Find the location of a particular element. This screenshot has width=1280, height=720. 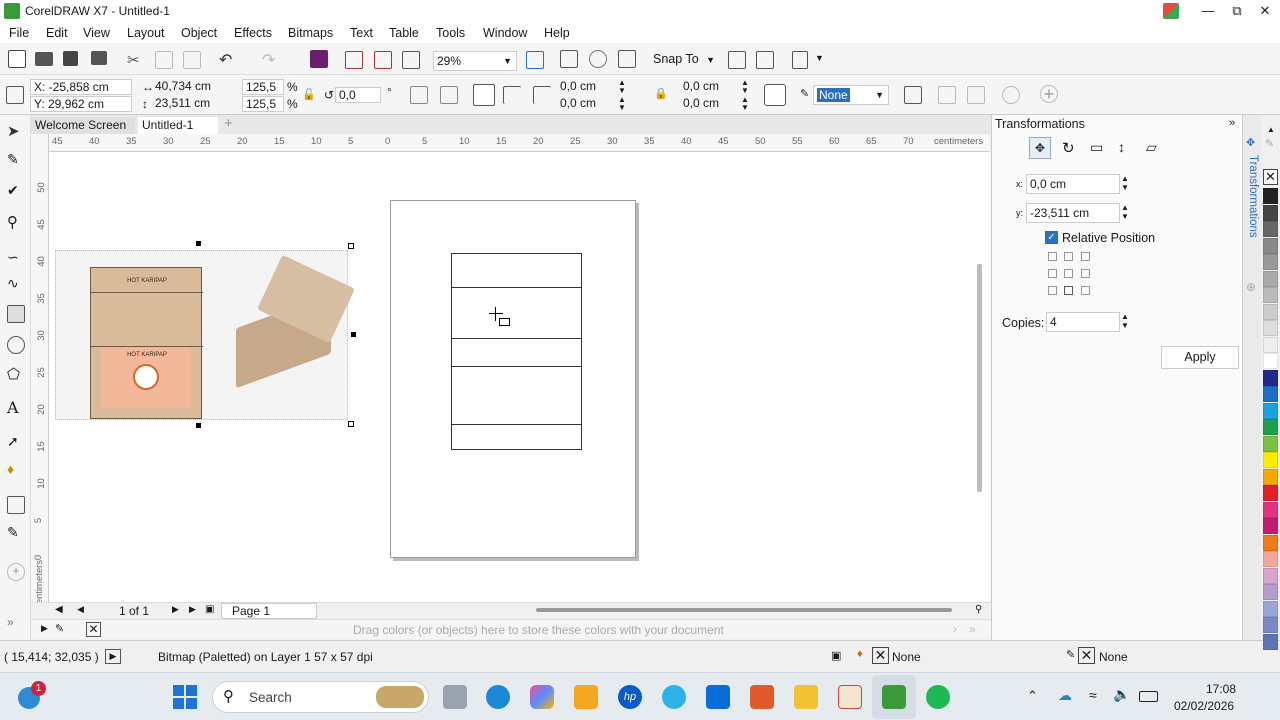

connector-tool-icon: ♦ is located at coordinates (16, 470).